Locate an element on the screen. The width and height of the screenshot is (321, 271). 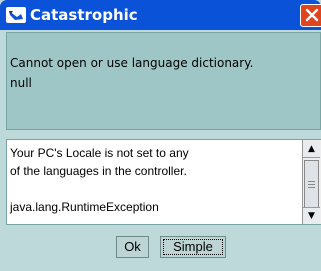
chevron-up-icon: ▲ is located at coordinates (311, 149).